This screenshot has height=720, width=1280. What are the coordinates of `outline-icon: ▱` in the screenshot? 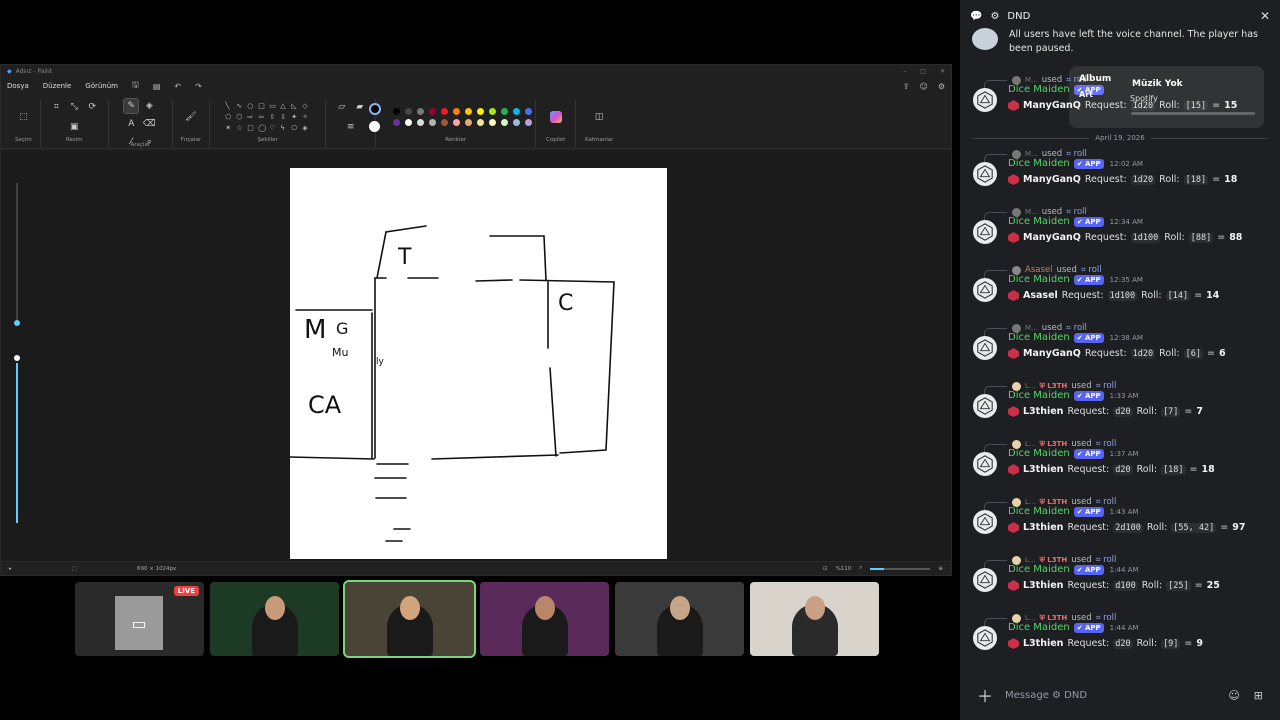 It's located at (342, 107).